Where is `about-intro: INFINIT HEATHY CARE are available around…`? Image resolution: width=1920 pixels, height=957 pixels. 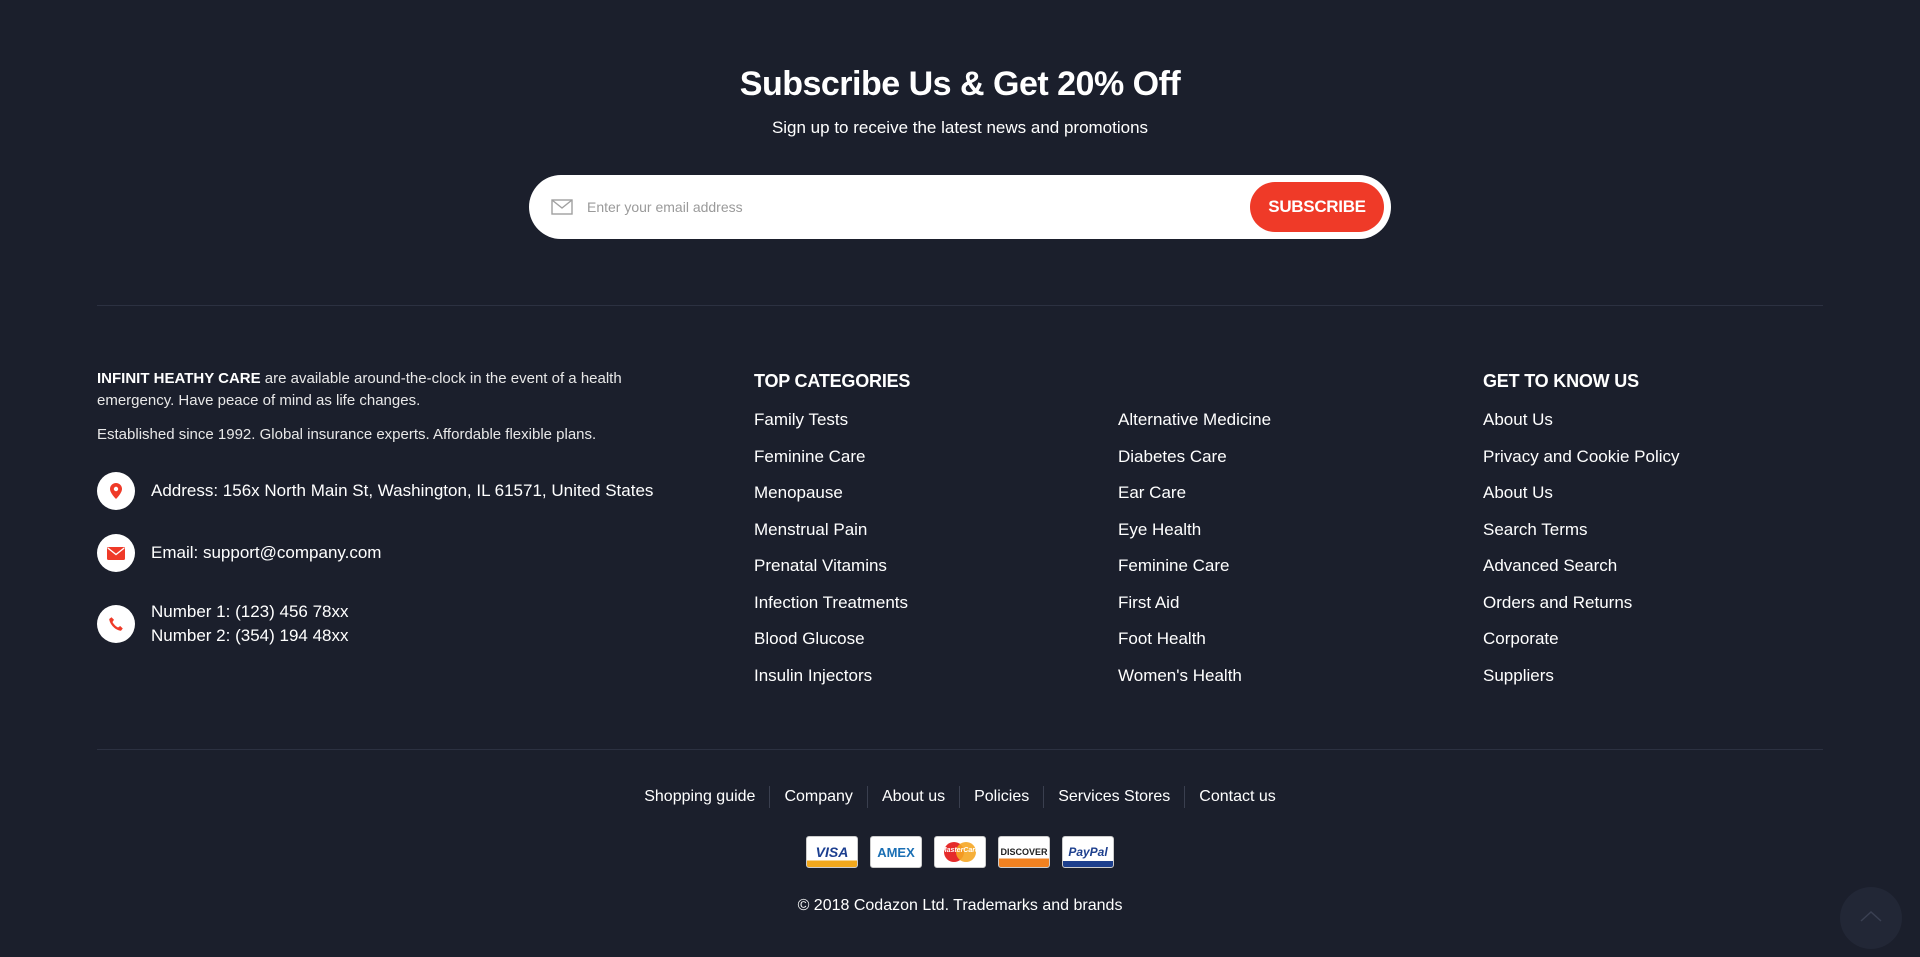 about-intro: INFINIT HEATHY CARE are available around… is located at coordinates (367, 390).